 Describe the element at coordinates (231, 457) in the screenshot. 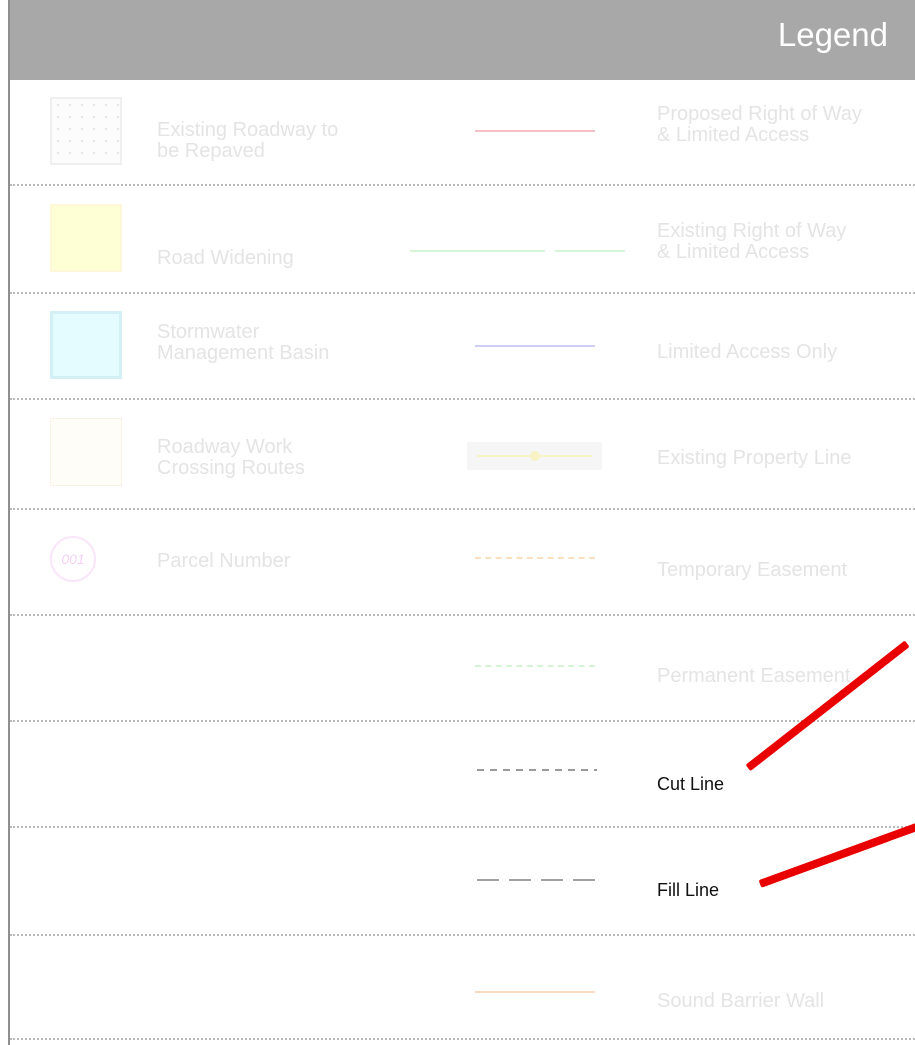

I see `legend-item-label: Roadway Work Crossing Routes` at that location.